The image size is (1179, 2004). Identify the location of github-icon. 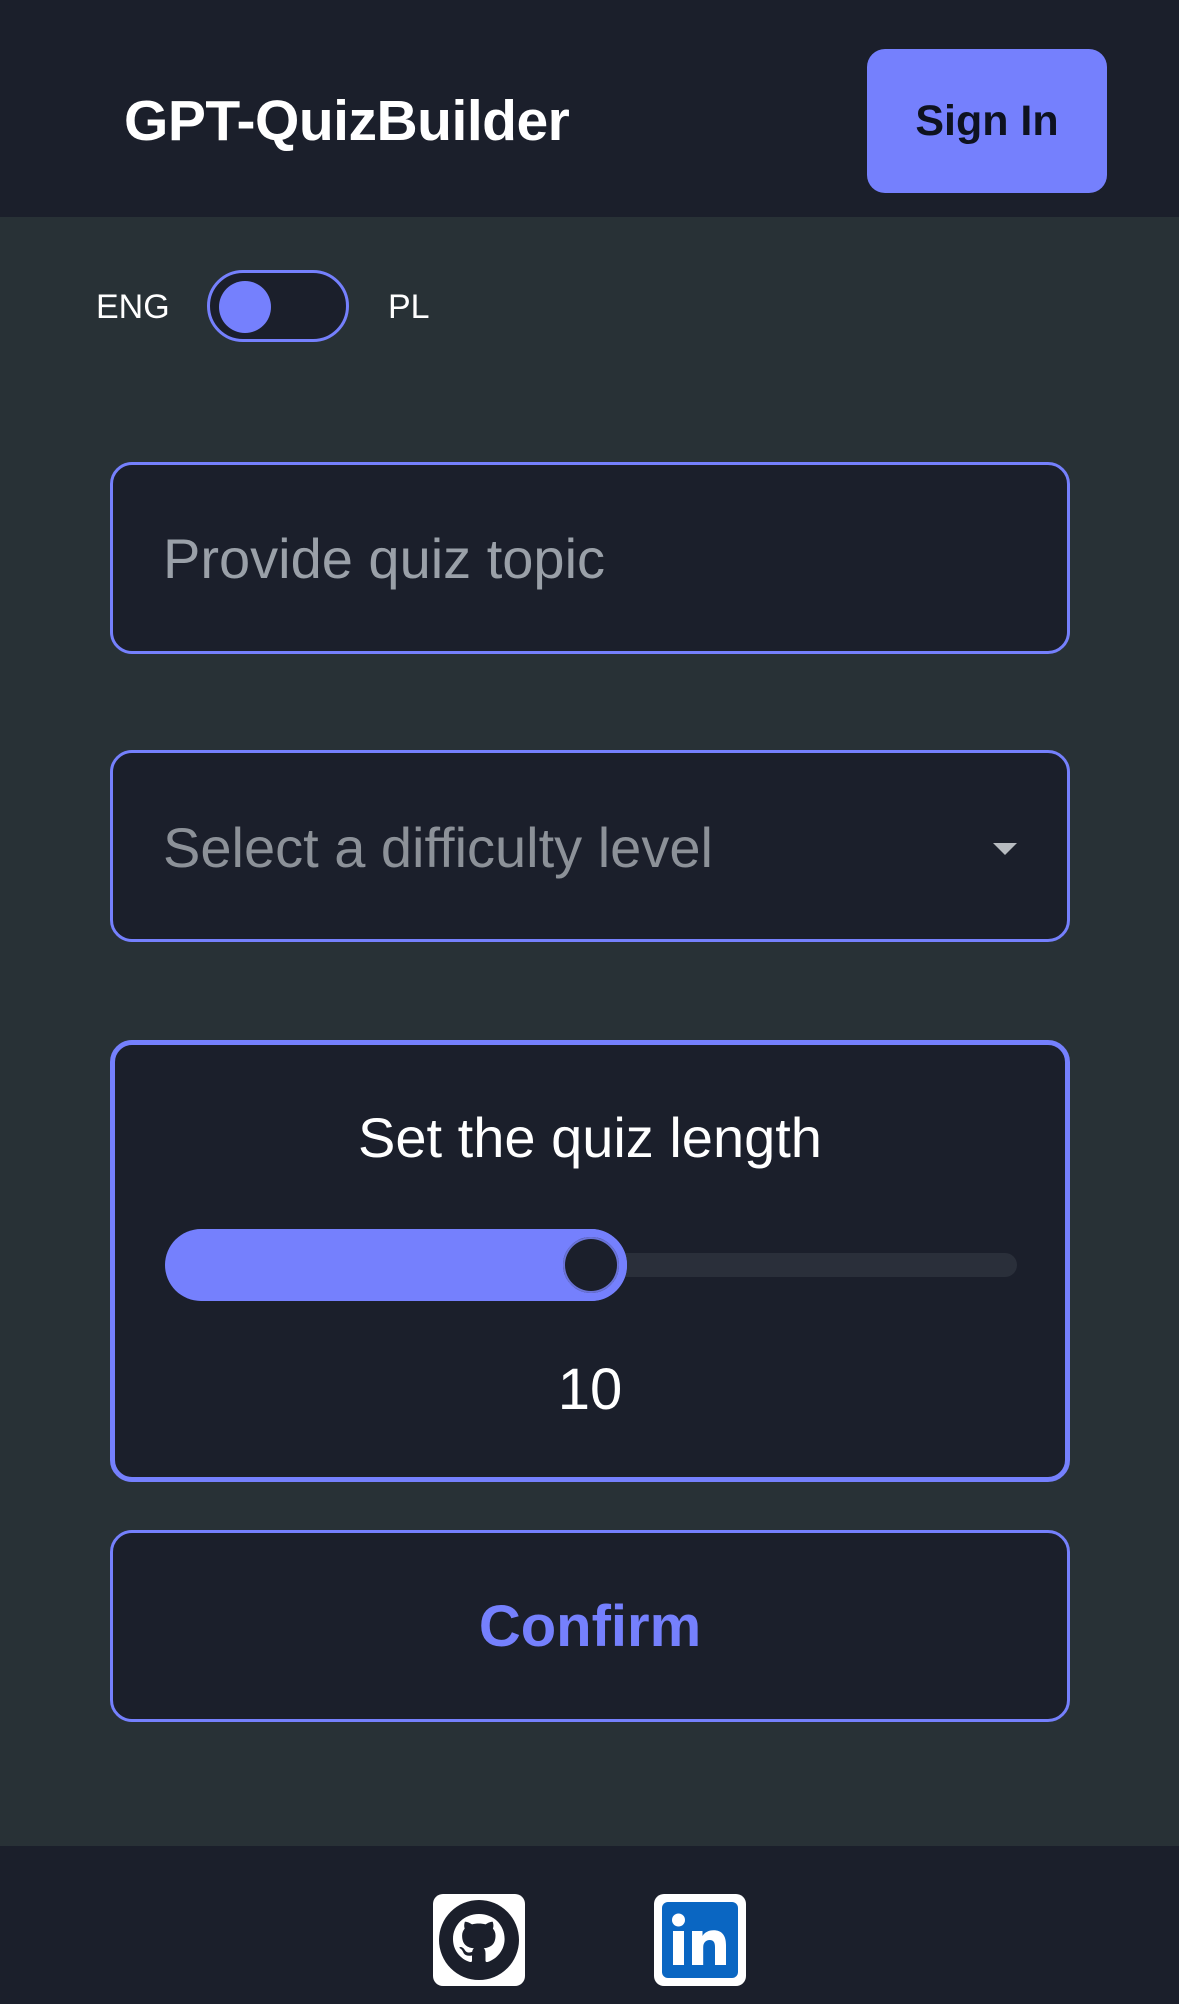
(479, 1940).